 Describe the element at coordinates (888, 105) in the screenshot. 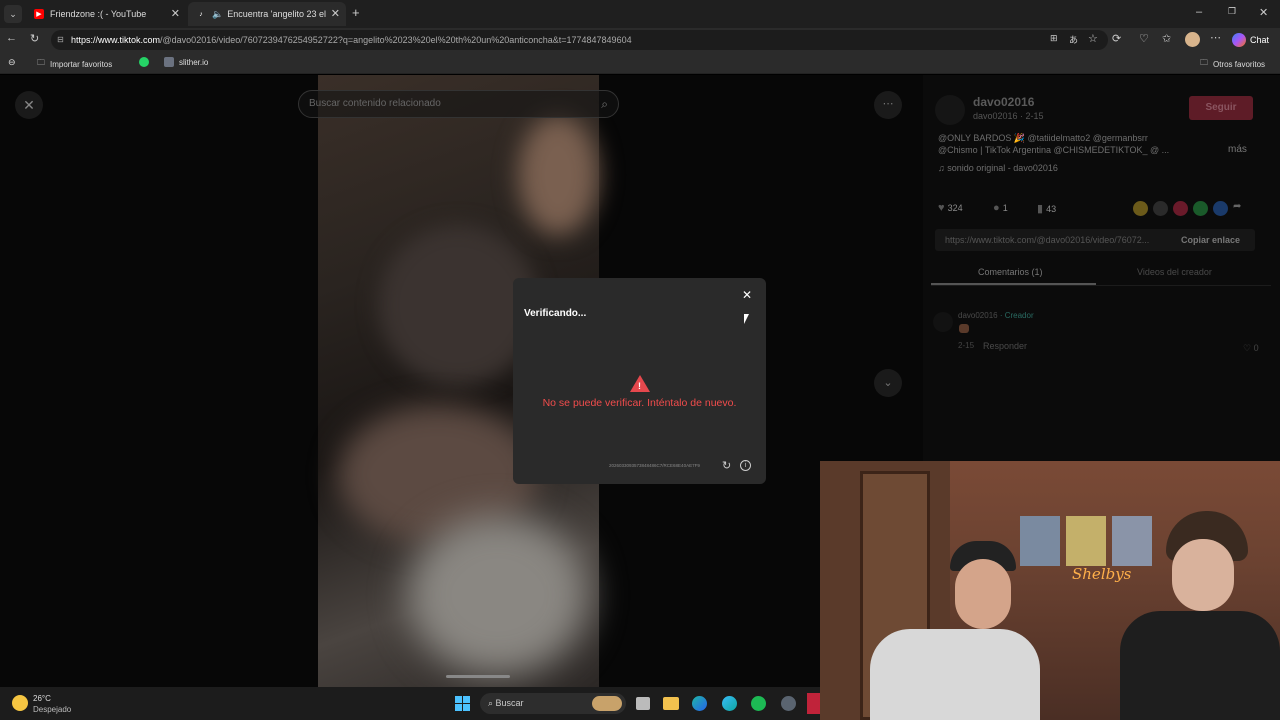

I see `more-options-icon: ⋯` at that location.